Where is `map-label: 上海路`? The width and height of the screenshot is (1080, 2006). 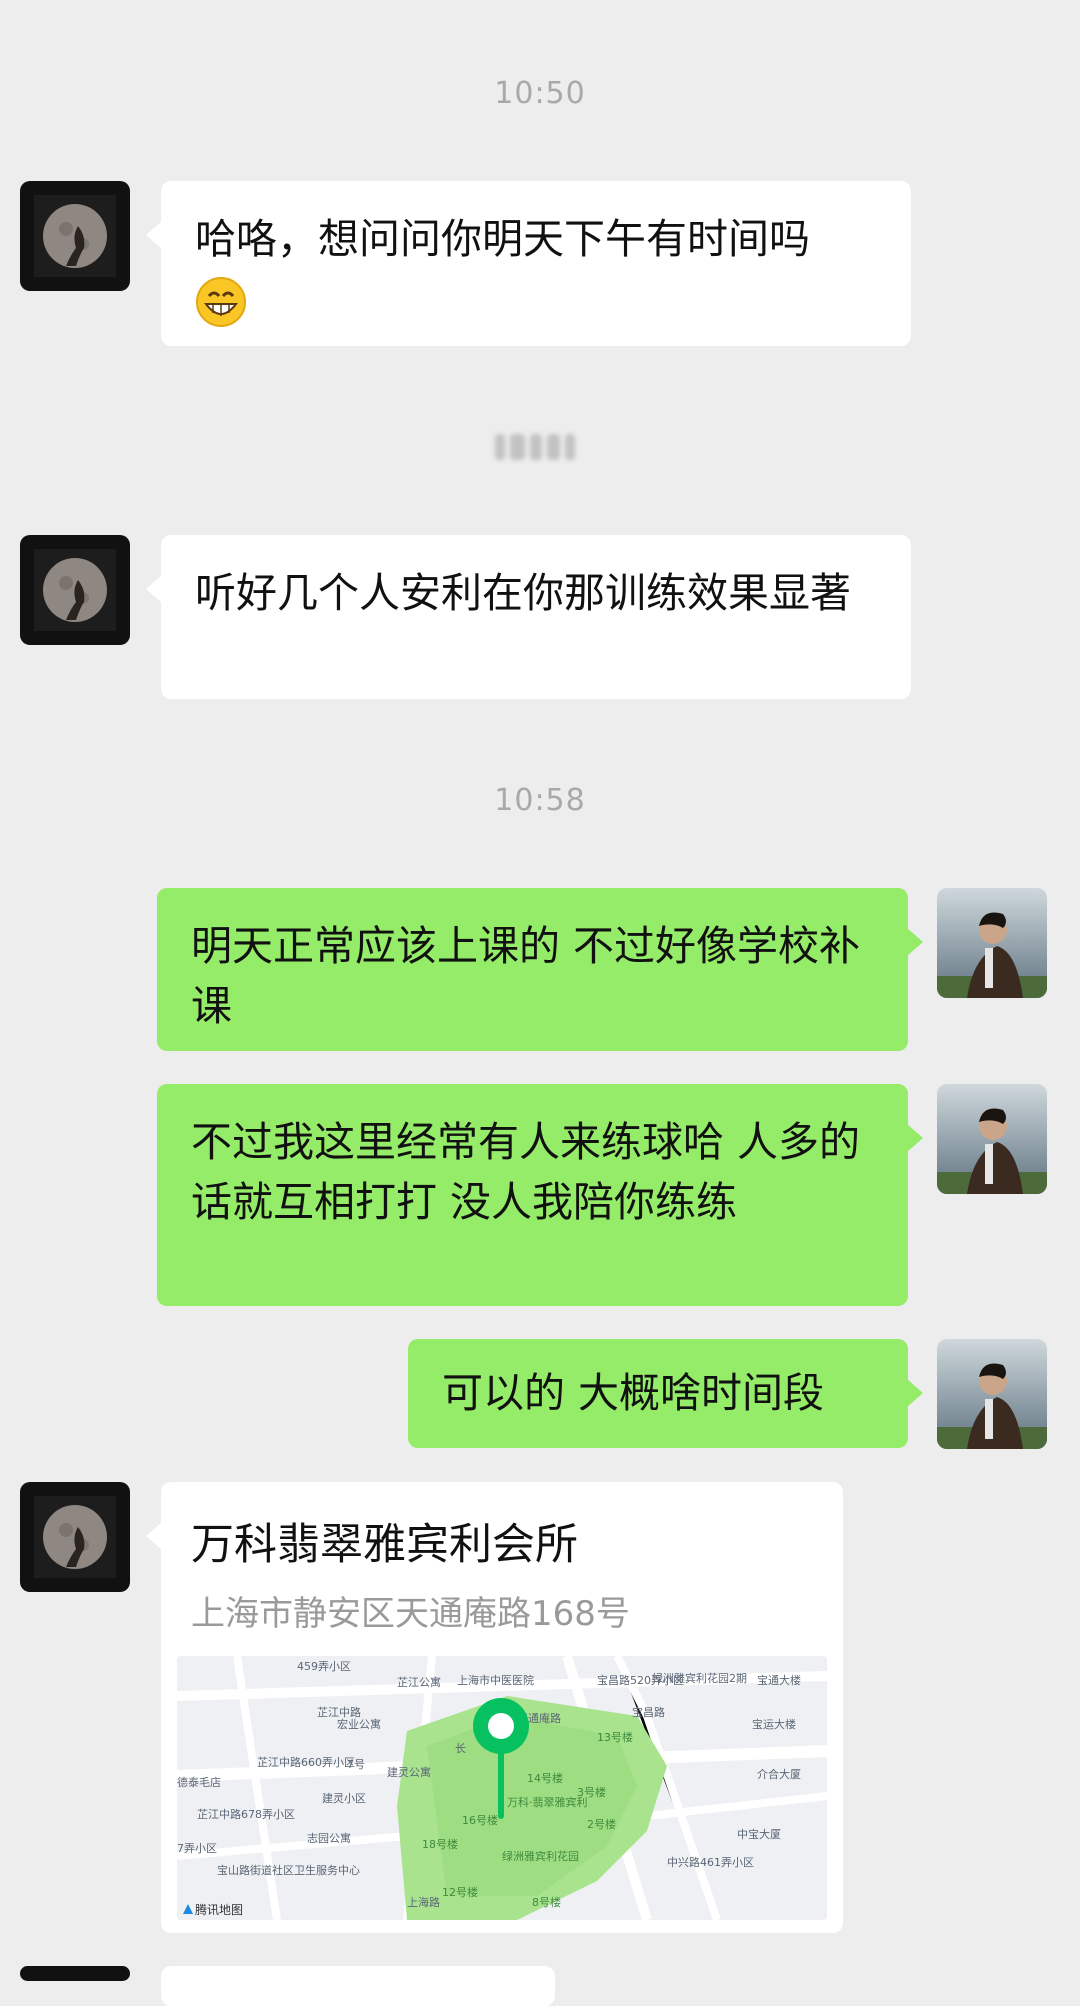 map-label: 上海路 is located at coordinates (423, 1902).